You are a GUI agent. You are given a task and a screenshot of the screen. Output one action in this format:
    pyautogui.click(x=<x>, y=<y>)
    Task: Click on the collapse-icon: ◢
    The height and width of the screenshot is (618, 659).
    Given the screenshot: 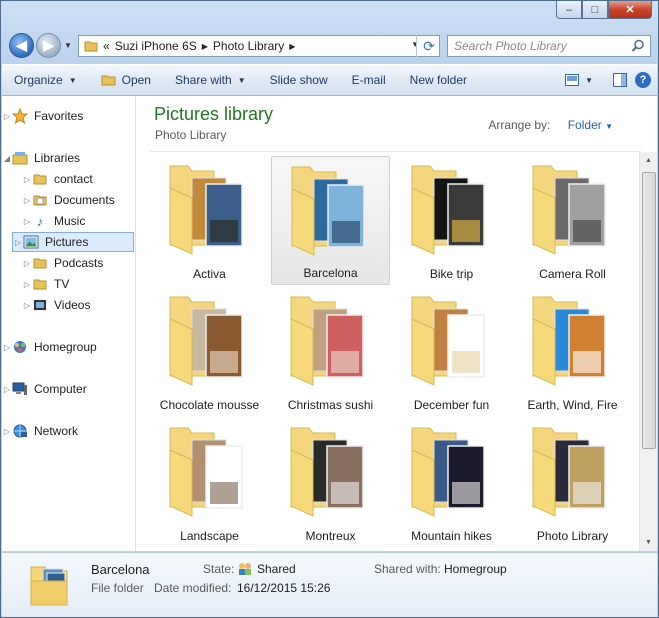 What is the action you would take?
    pyautogui.click(x=7, y=158)
    